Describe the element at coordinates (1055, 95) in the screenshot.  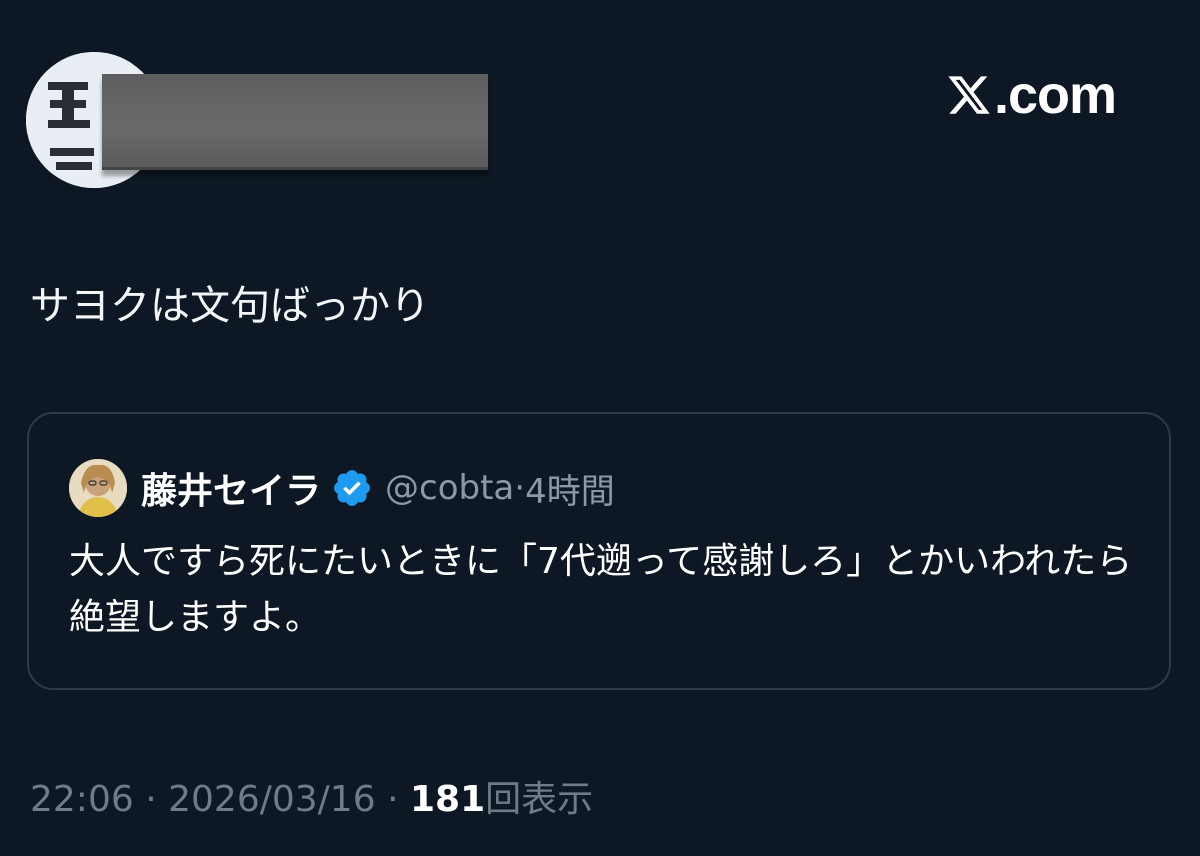
I see `brand-domain-label: .com` at that location.